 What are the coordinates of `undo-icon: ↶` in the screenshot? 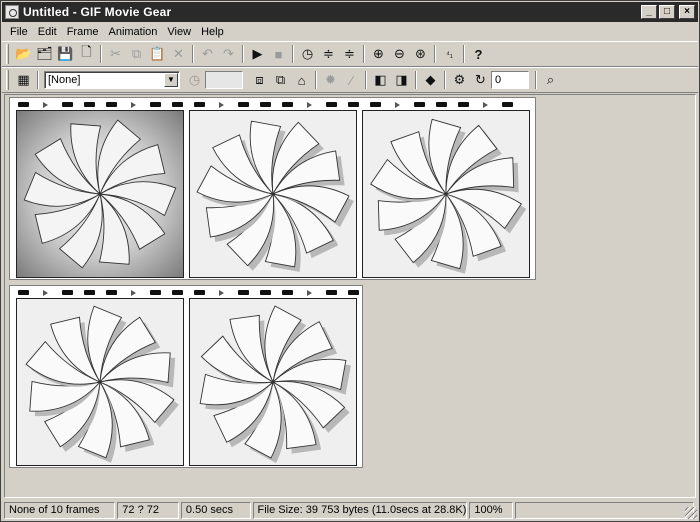 It's located at (207, 54).